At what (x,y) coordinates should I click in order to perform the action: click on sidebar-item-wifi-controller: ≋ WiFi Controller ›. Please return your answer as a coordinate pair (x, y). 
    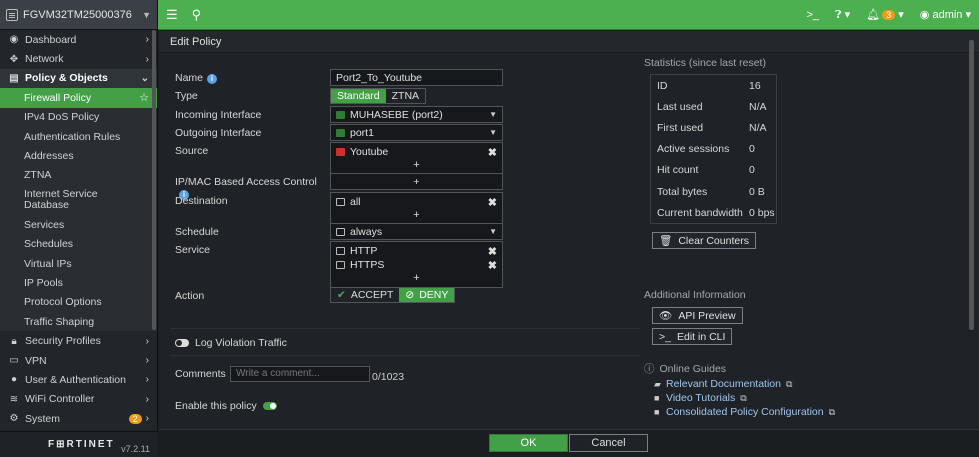
    Looking at the image, I should click on (78, 399).